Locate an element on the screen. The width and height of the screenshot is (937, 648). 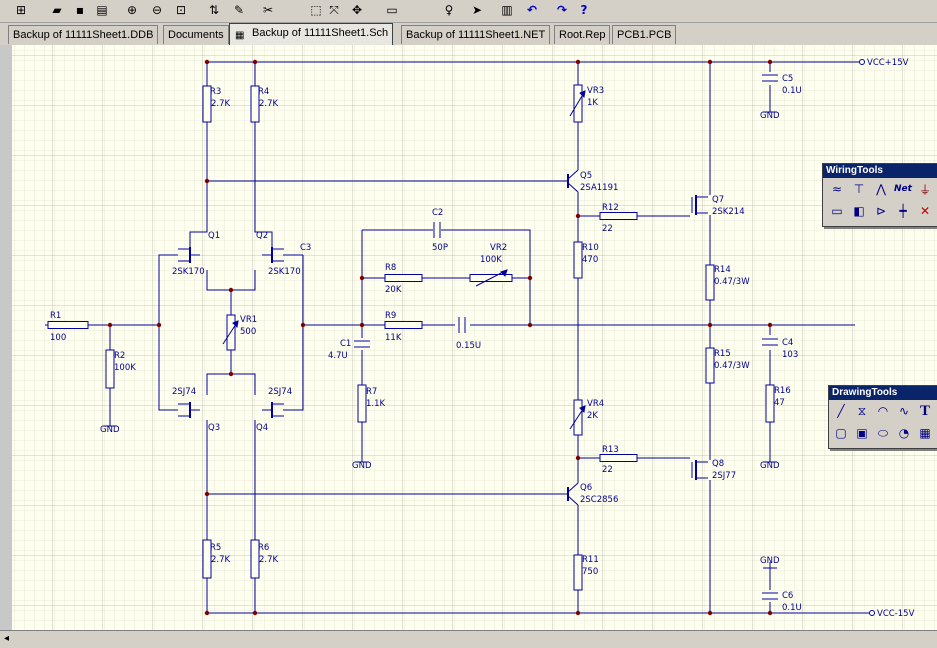
rounded-rect-tool-icon: ▣ is located at coordinates (862, 433).